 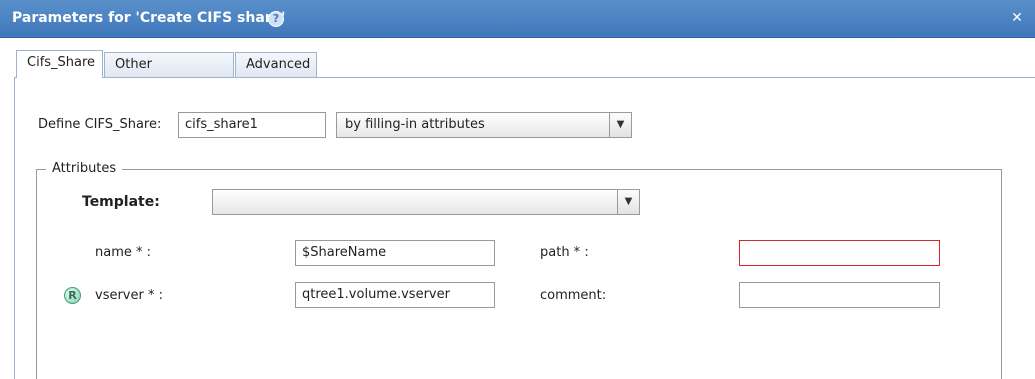 What do you see at coordinates (1017, 18) in the screenshot?
I see `close-icon: ✕` at bounding box center [1017, 18].